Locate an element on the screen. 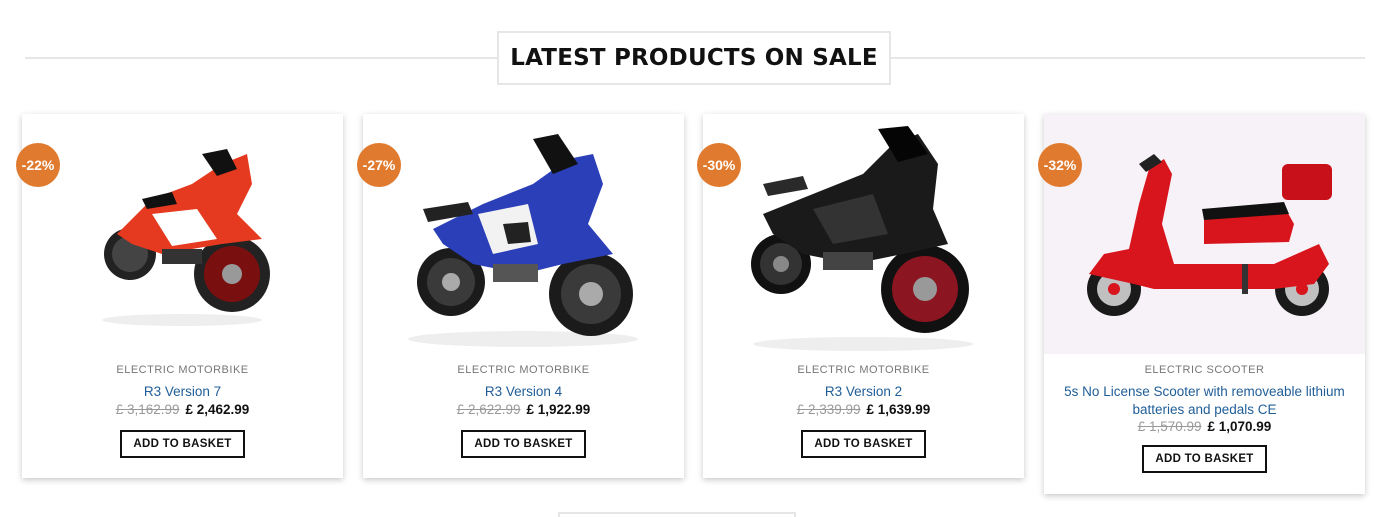  sale-price: £ 1,922.99 is located at coordinates (558, 409).